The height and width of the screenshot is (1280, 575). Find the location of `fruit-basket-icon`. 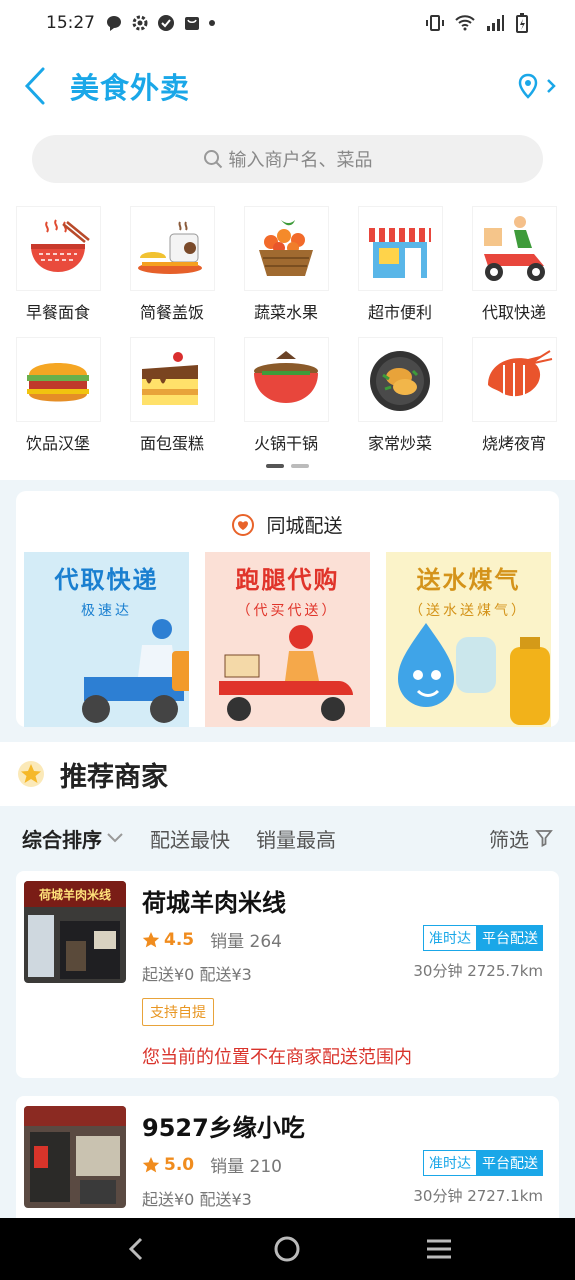

fruit-basket-icon is located at coordinates (286, 248).